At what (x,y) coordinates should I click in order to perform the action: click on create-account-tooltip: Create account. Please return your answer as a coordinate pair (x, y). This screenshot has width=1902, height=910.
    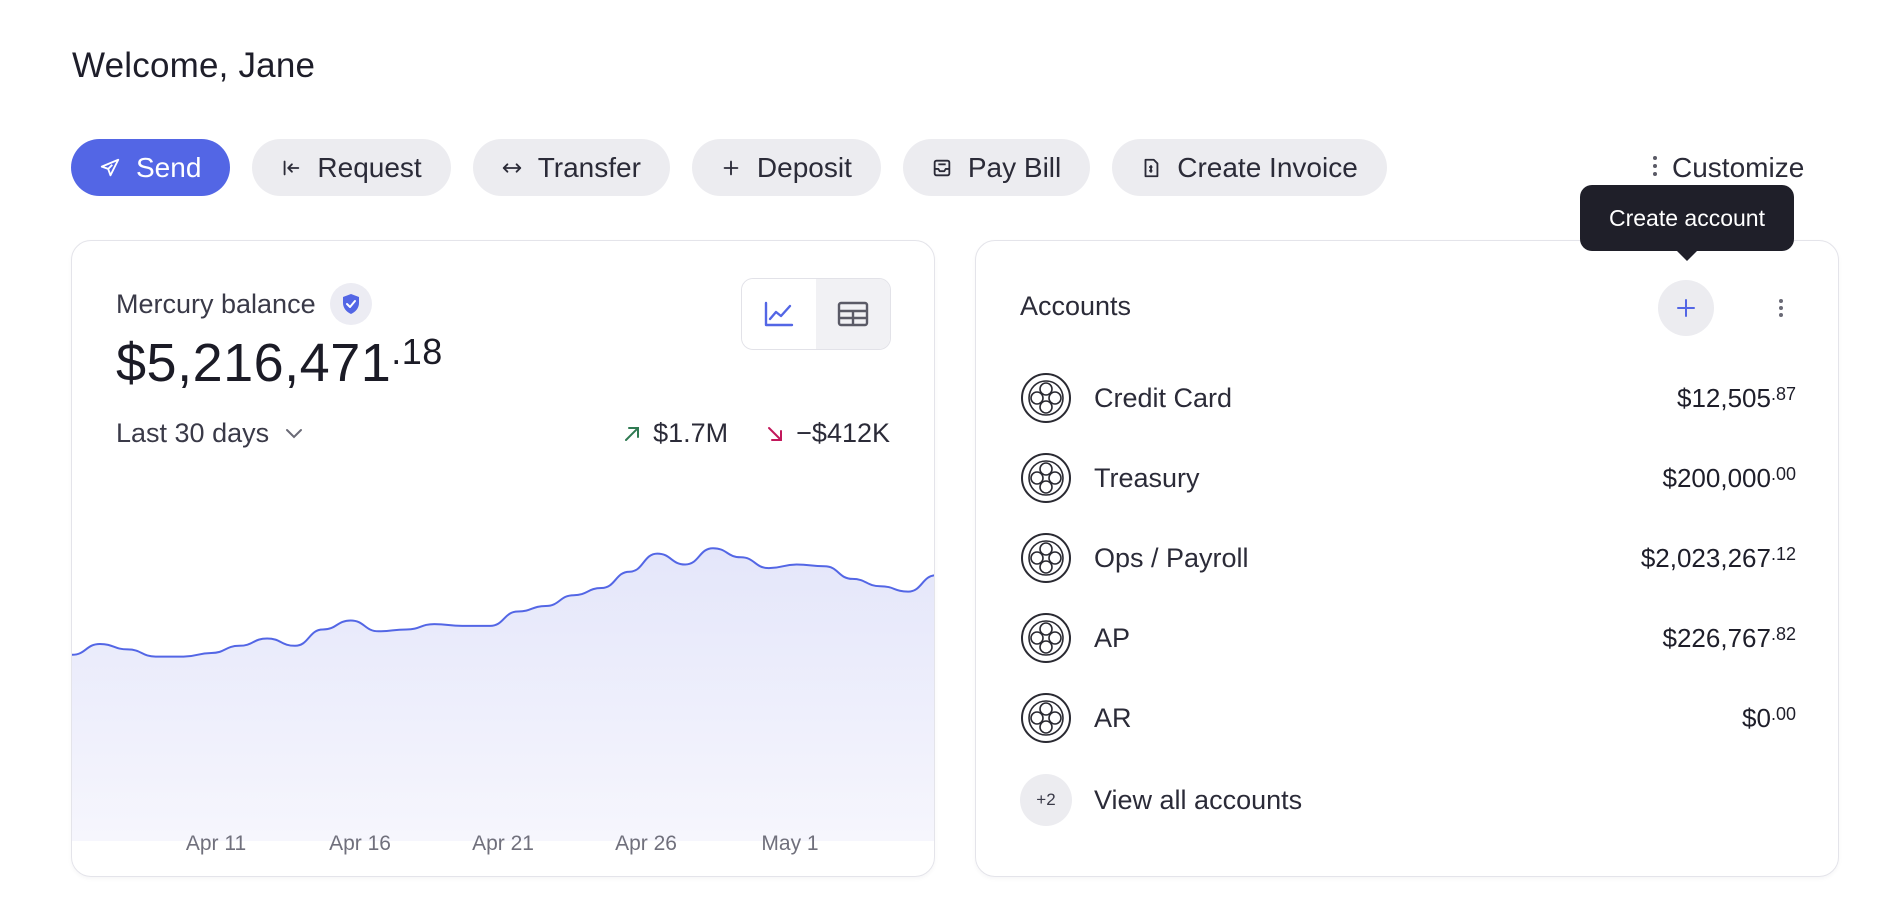
    Looking at the image, I should click on (1687, 218).